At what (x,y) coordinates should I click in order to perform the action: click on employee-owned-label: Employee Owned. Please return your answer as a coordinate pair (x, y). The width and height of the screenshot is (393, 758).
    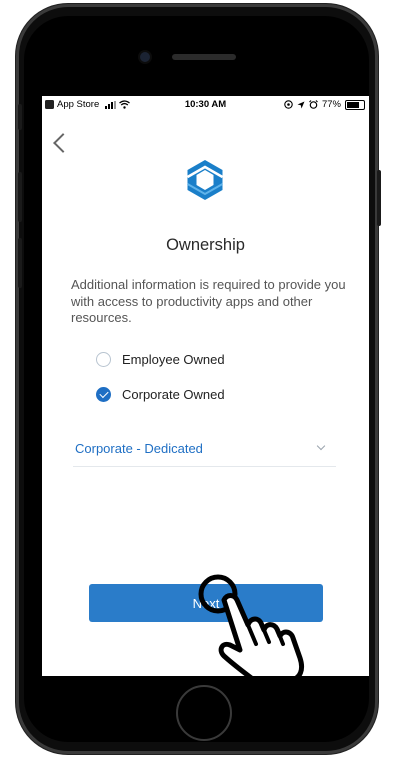
    Looking at the image, I should click on (173, 359).